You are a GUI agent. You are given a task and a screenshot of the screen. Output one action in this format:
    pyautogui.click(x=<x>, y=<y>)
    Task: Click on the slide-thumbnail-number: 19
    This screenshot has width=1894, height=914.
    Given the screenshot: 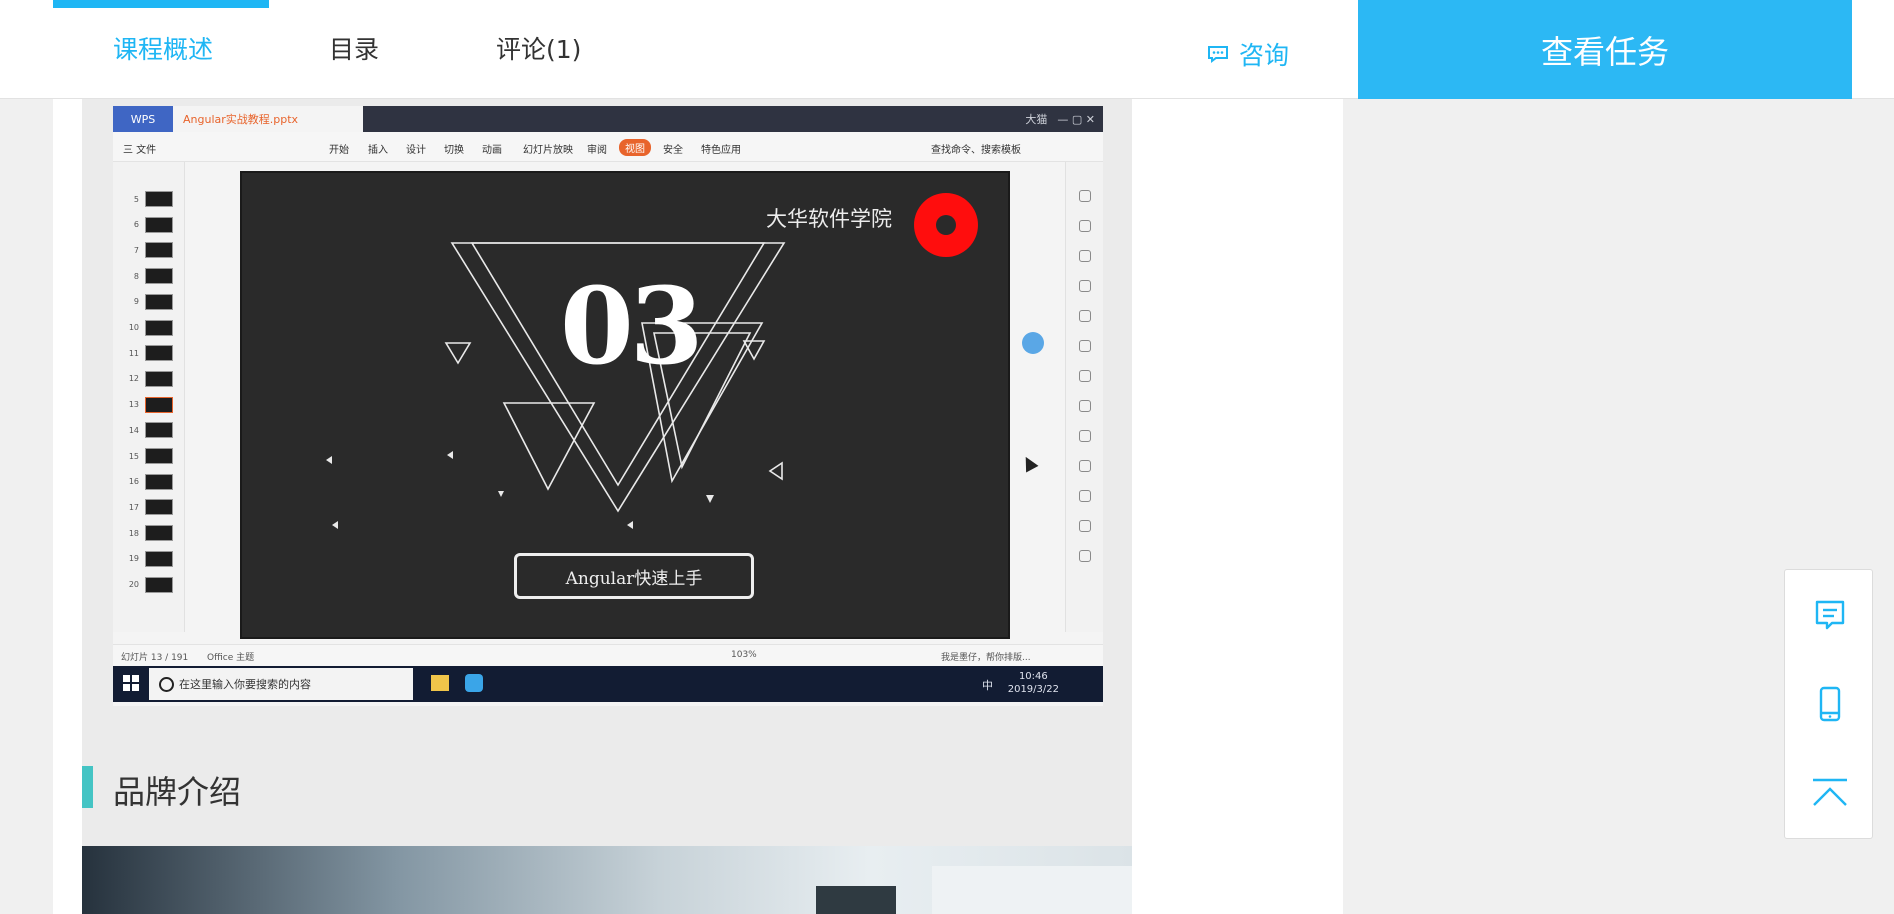 What is the action you would take?
    pyautogui.click(x=133, y=559)
    